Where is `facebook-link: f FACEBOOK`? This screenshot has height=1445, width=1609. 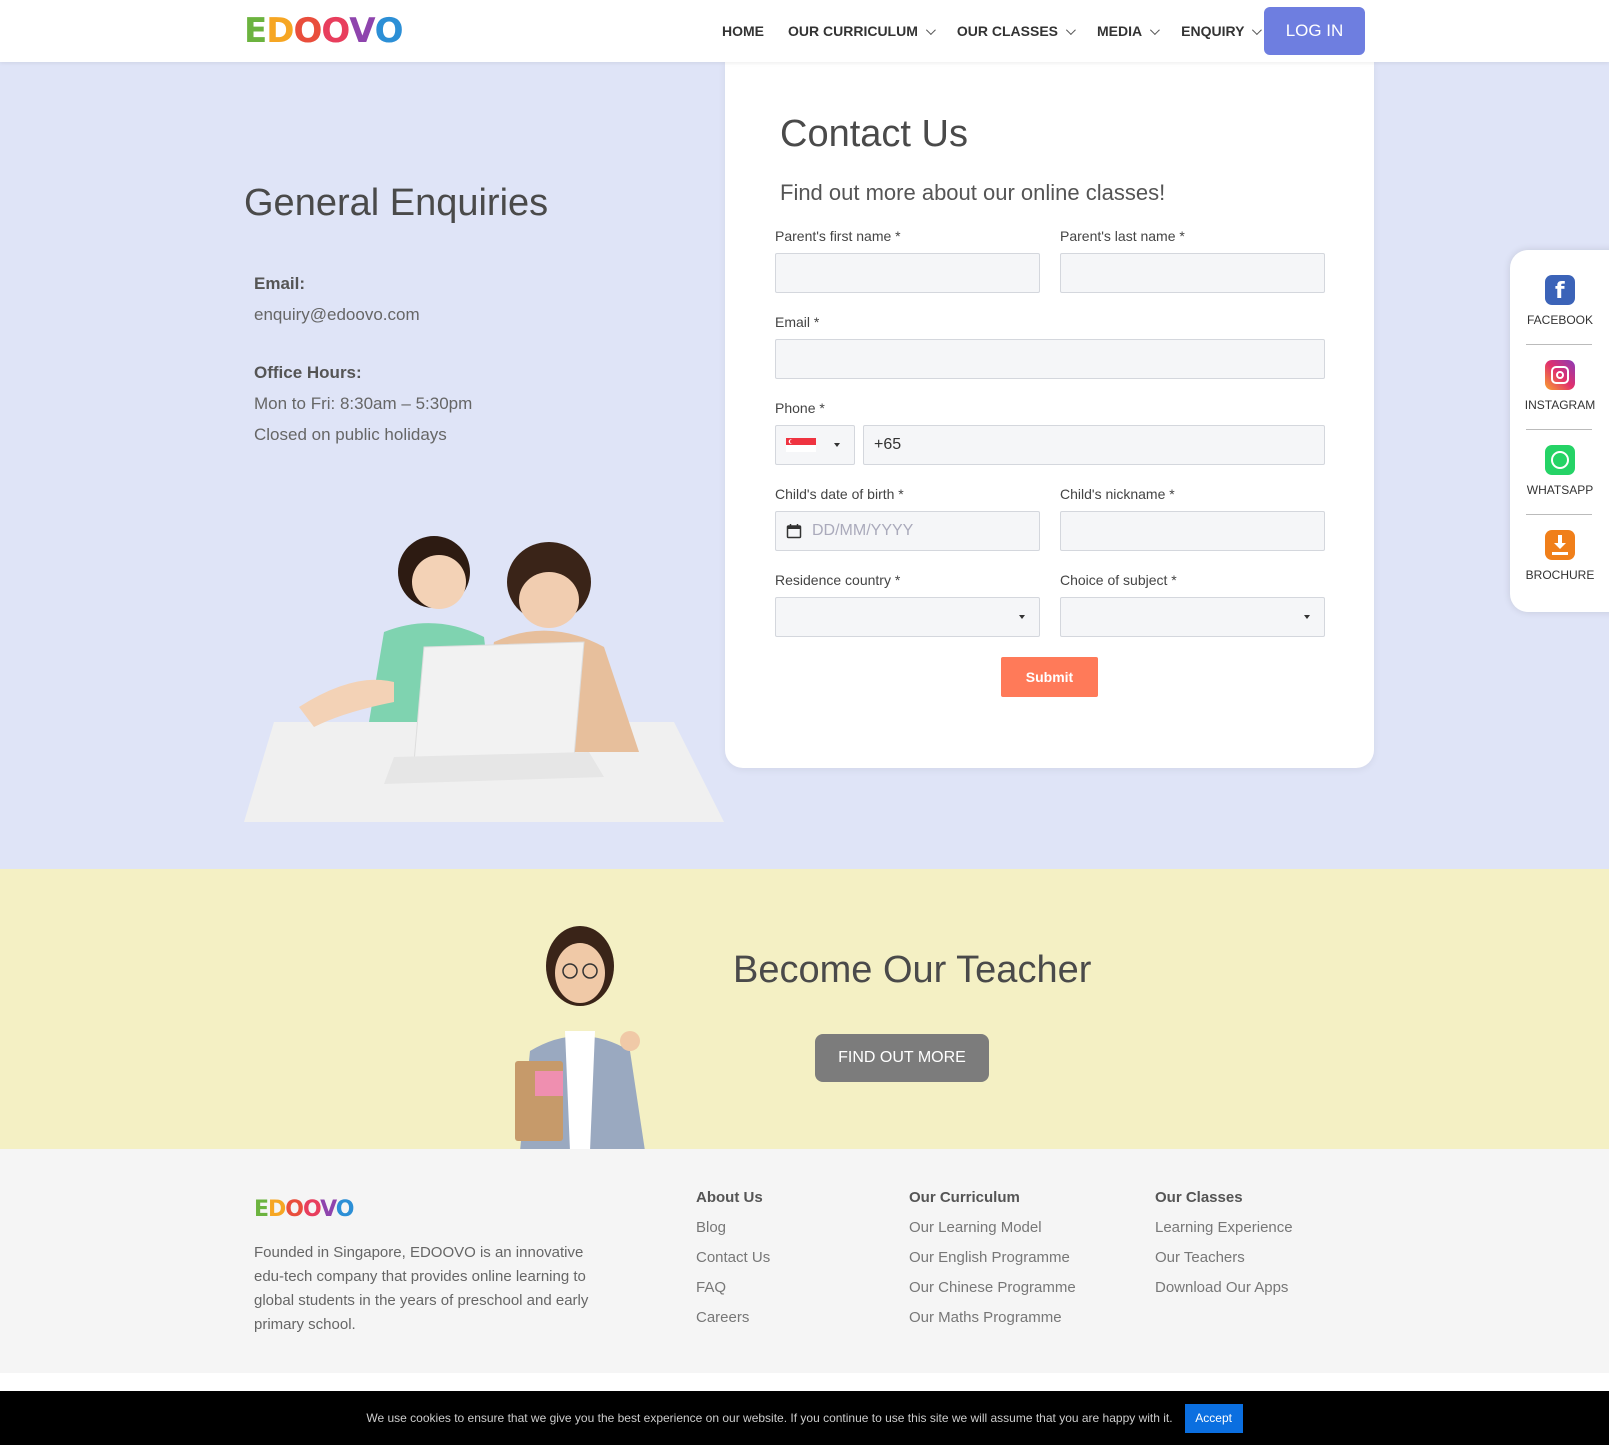 facebook-link: f FACEBOOK is located at coordinates (1559, 301).